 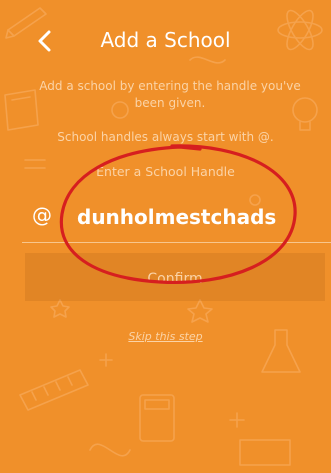 What do you see at coordinates (165, 171) in the screenshot?
I see `handle-field-label: Enter a School Handle` at bounding box center [165, 171].